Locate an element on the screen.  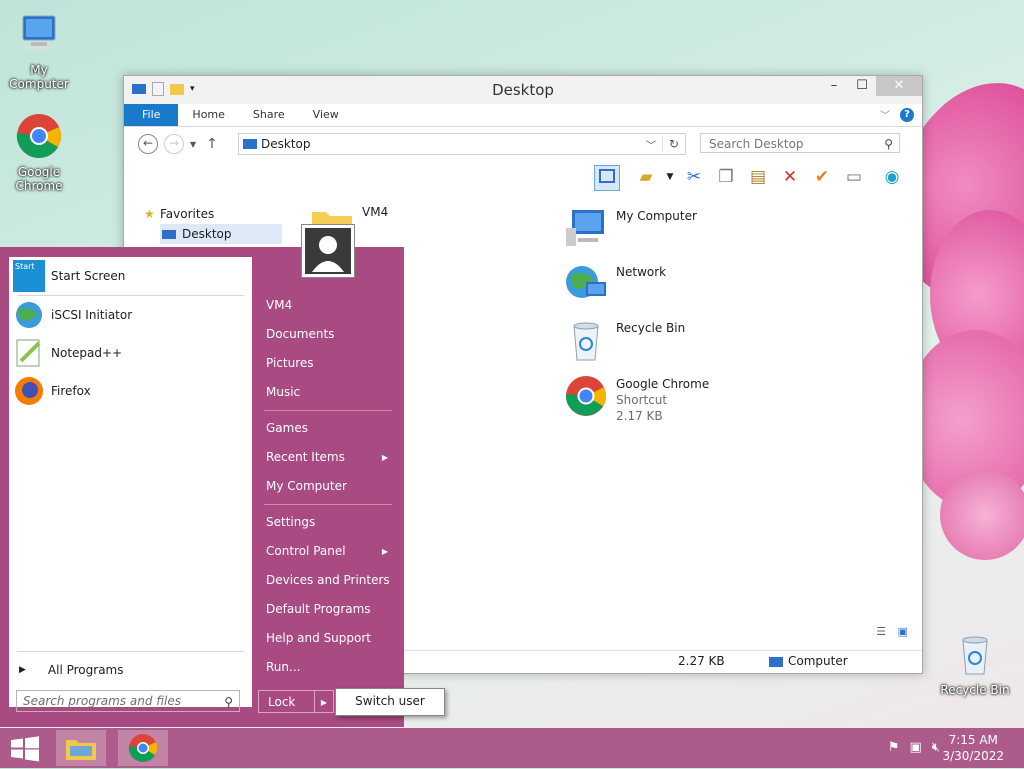
clock-time: 7:15 AM is located at coordinates (973, 740).